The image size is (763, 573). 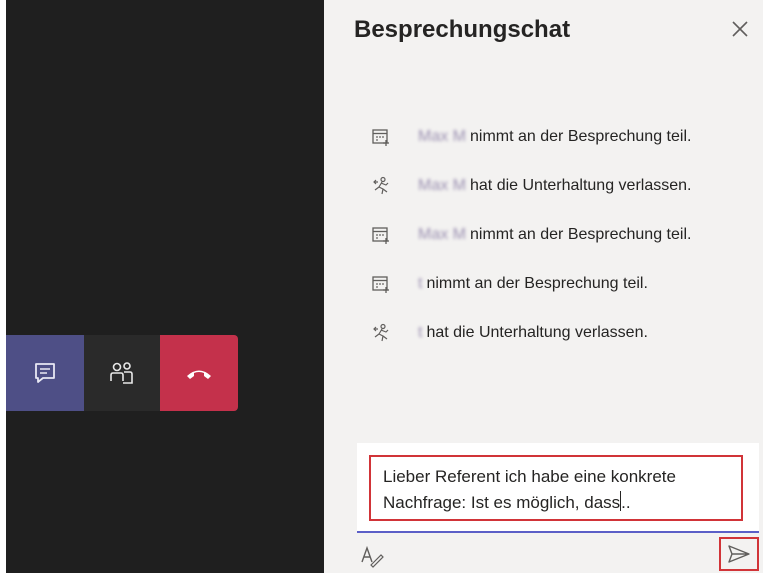 I want to click on show-chat-button, so click(x=45, y=373).